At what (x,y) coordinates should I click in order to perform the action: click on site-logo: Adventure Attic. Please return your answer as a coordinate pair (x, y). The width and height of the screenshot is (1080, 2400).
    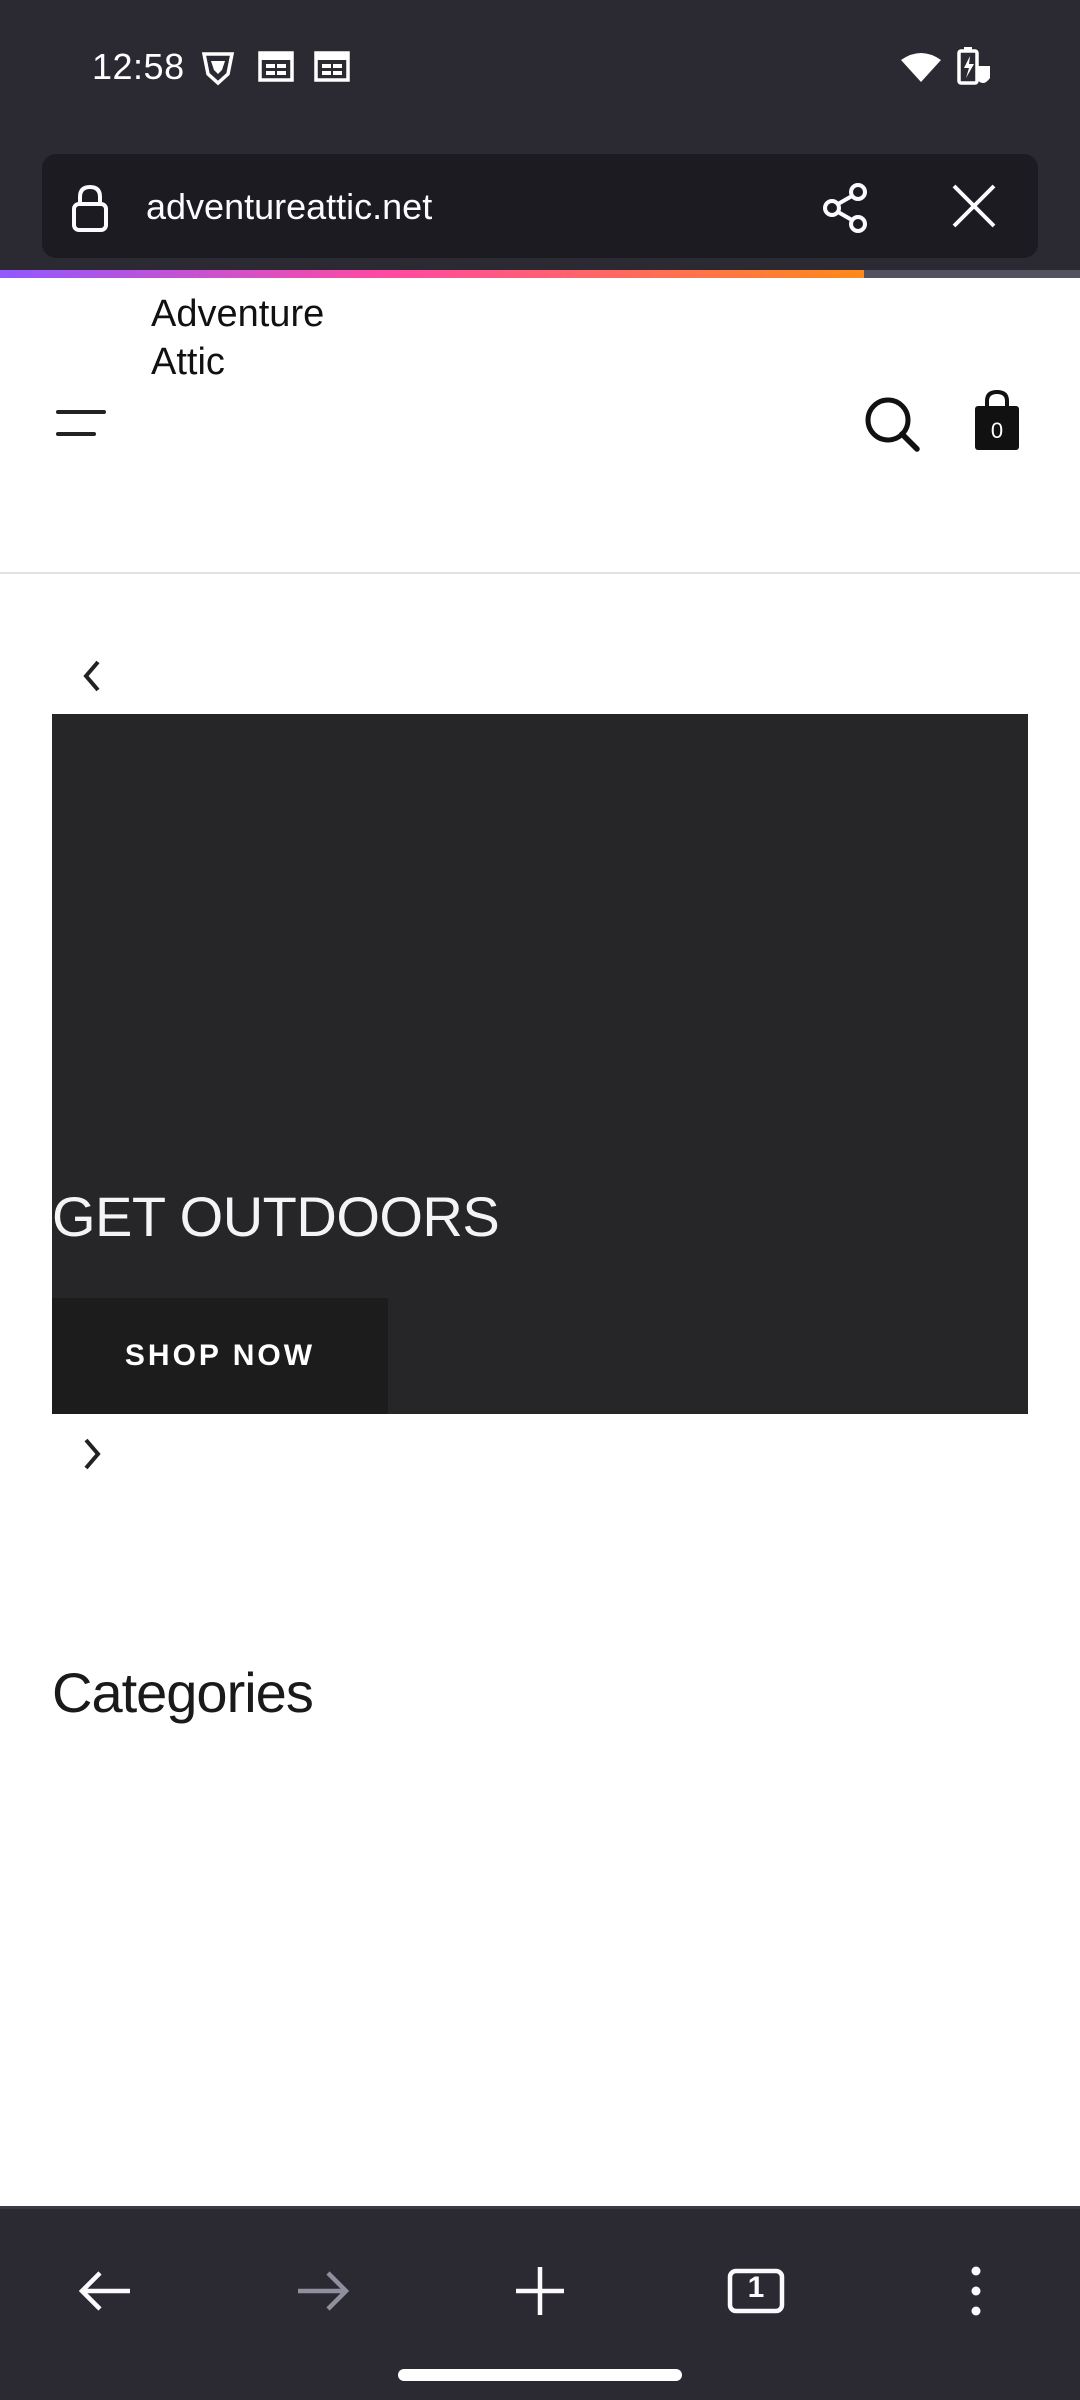
    Looking at the image, I should click on (237, 338).